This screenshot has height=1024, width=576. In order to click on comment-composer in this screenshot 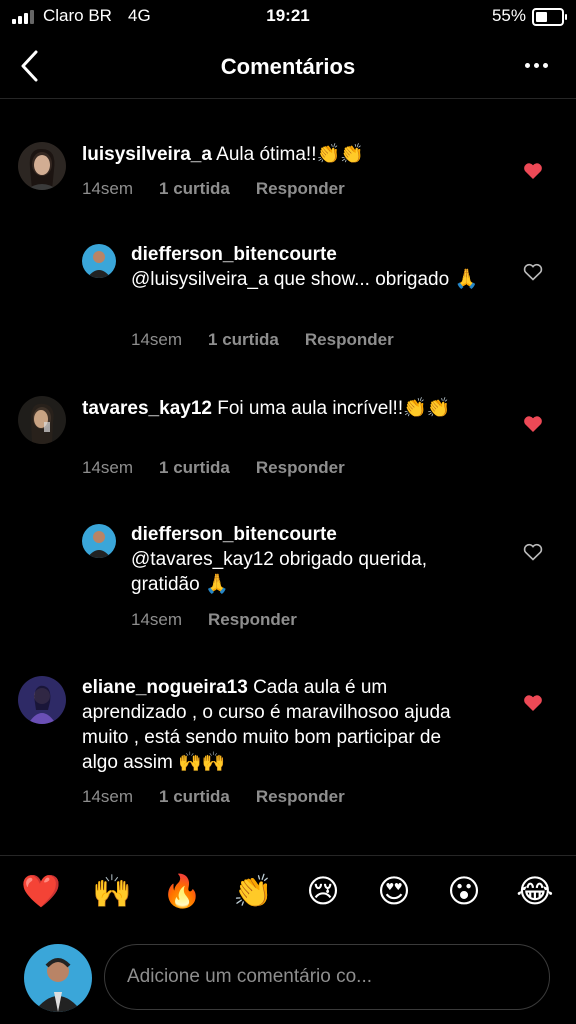, I will do `click(327, 977)`.